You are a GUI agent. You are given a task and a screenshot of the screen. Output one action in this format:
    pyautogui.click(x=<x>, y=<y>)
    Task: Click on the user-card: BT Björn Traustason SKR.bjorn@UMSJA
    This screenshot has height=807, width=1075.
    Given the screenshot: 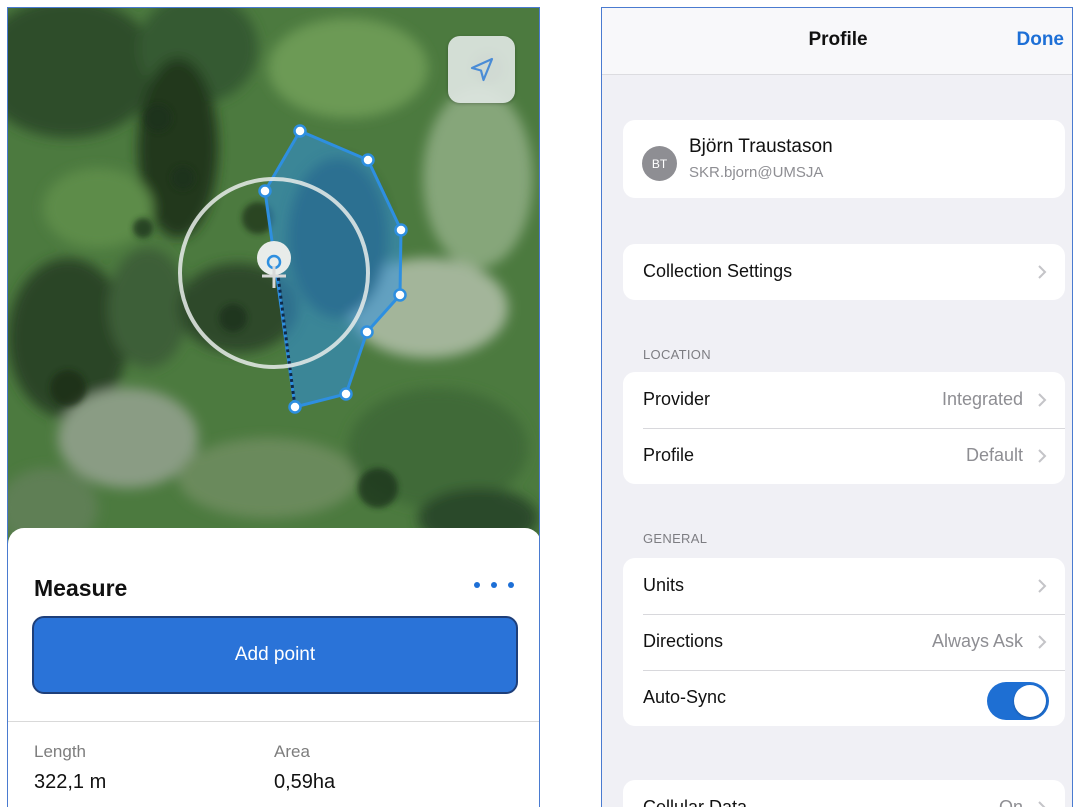 What is the action you would take?
    pyautogui.click(x=844, y=159)
    